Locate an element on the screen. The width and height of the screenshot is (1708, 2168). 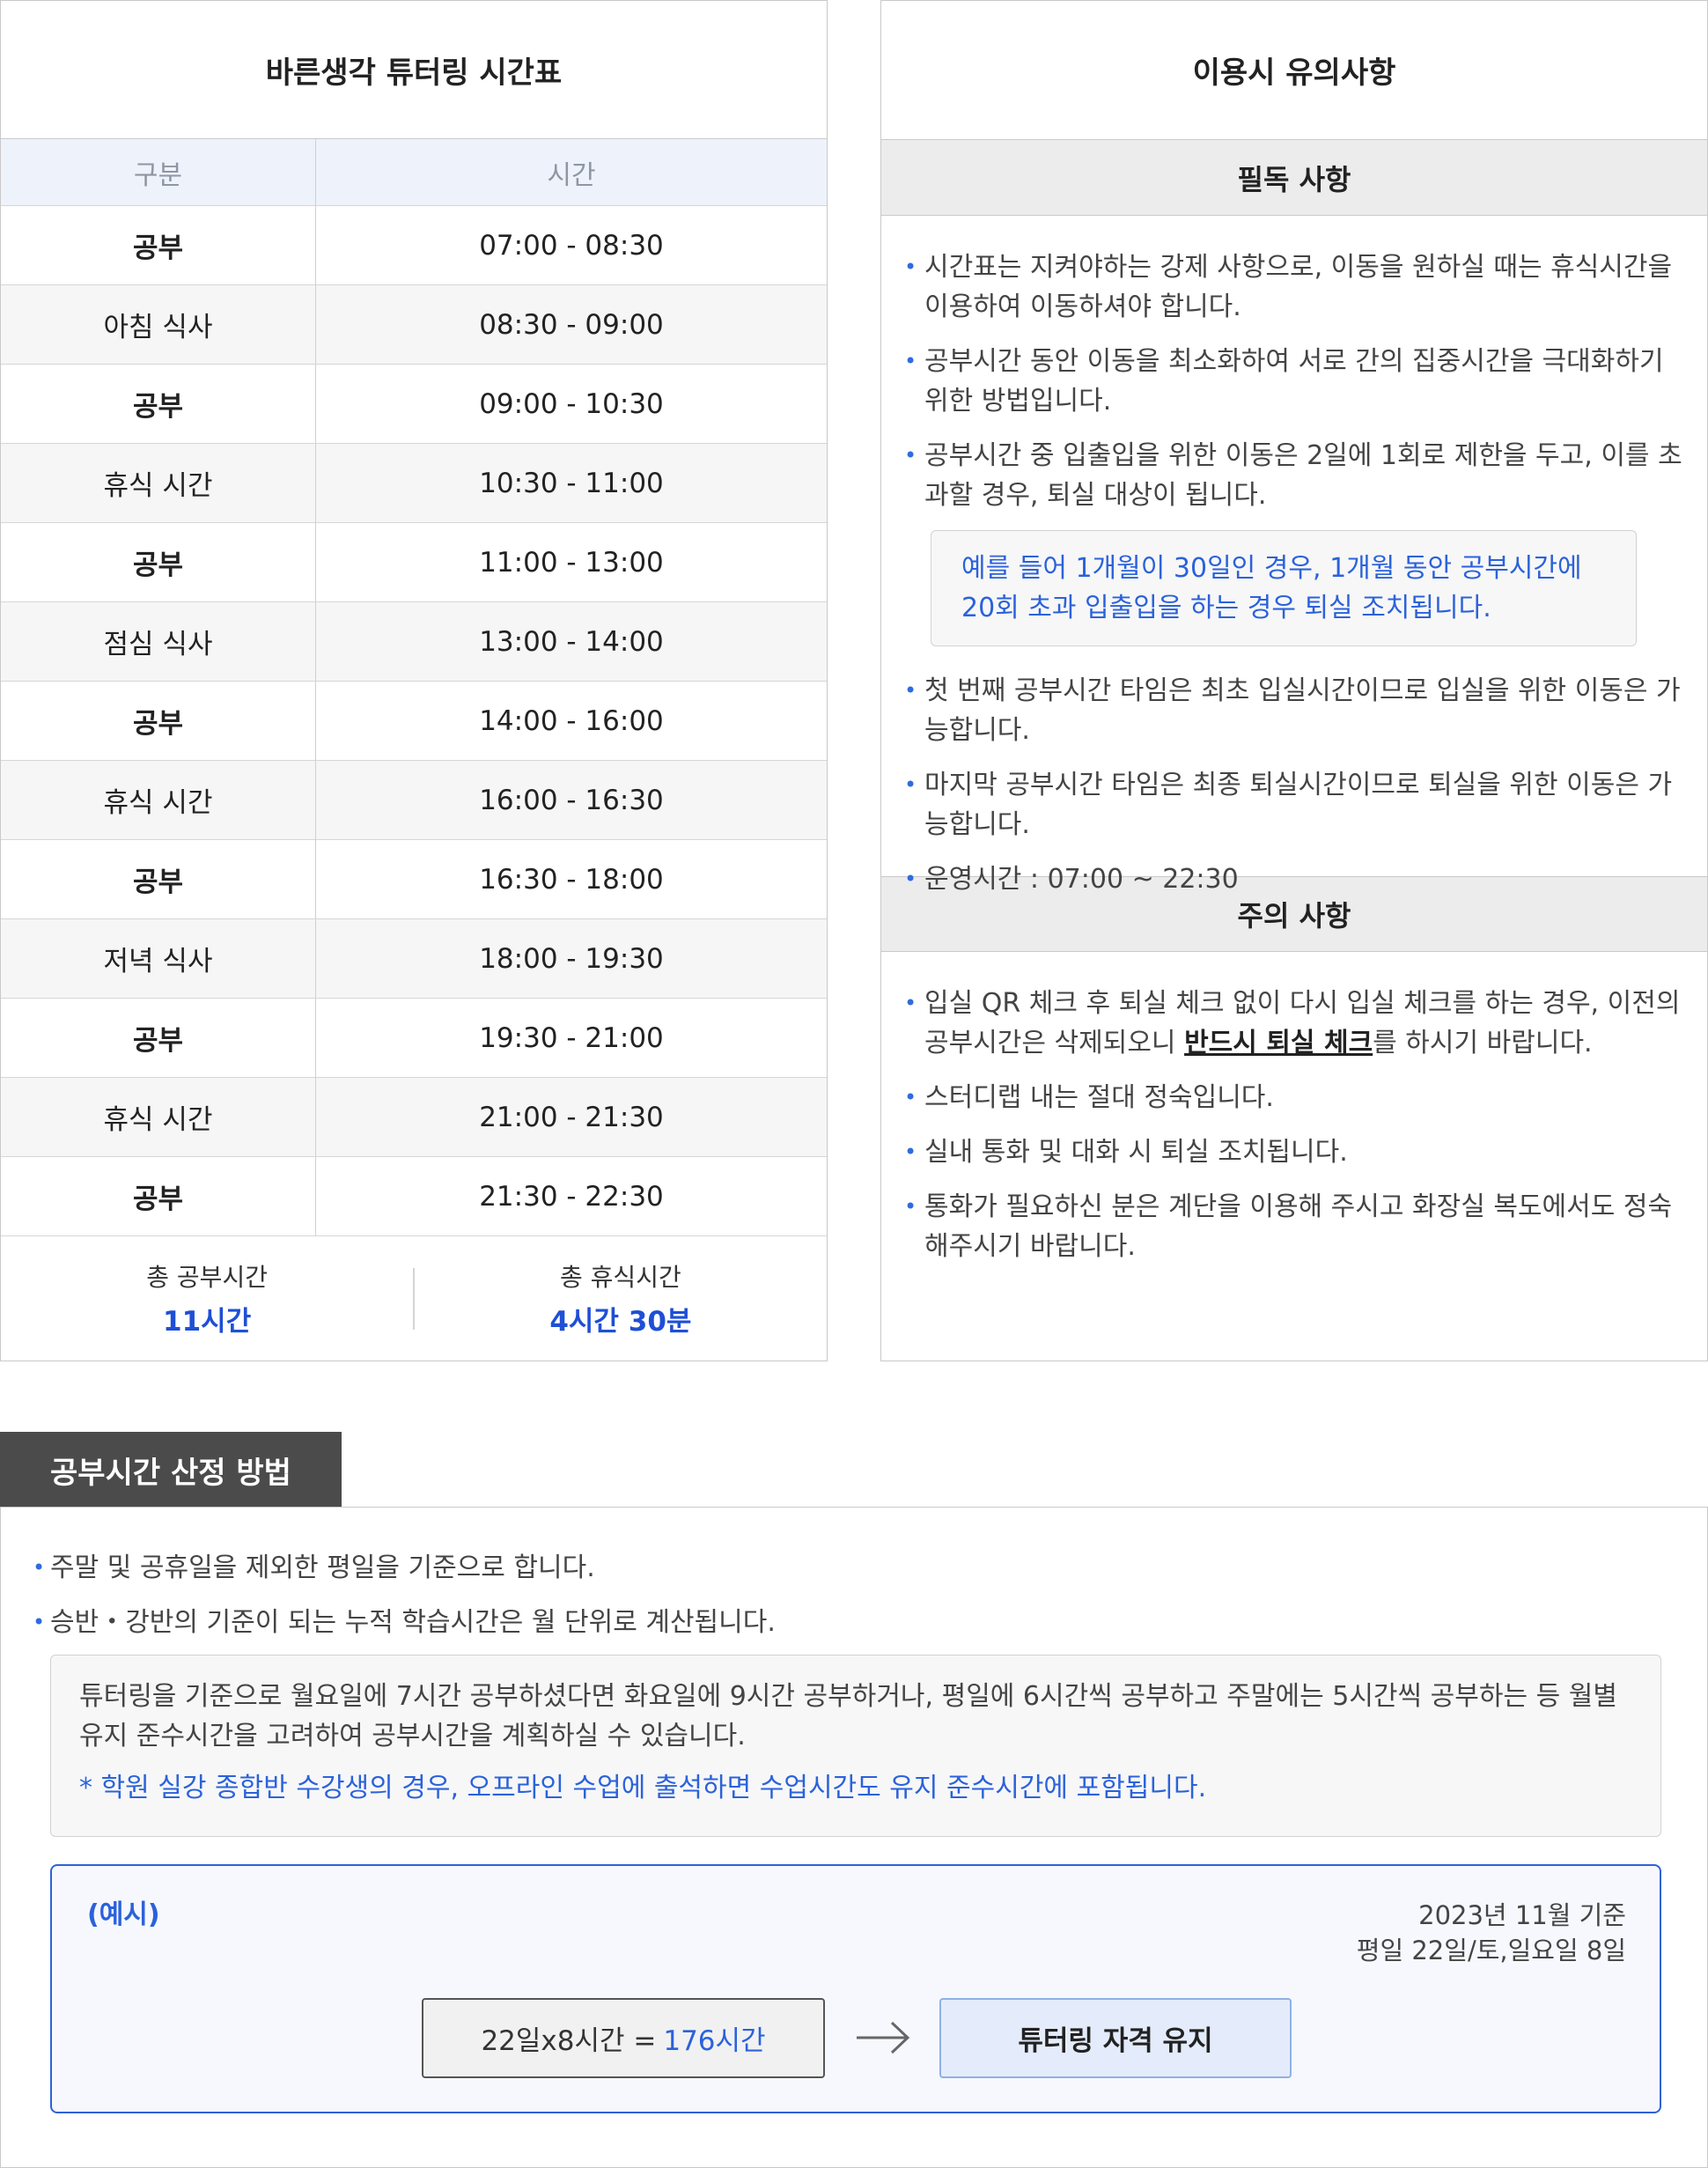
row-category: 아침 식사 is located at coordinates (158, 324).